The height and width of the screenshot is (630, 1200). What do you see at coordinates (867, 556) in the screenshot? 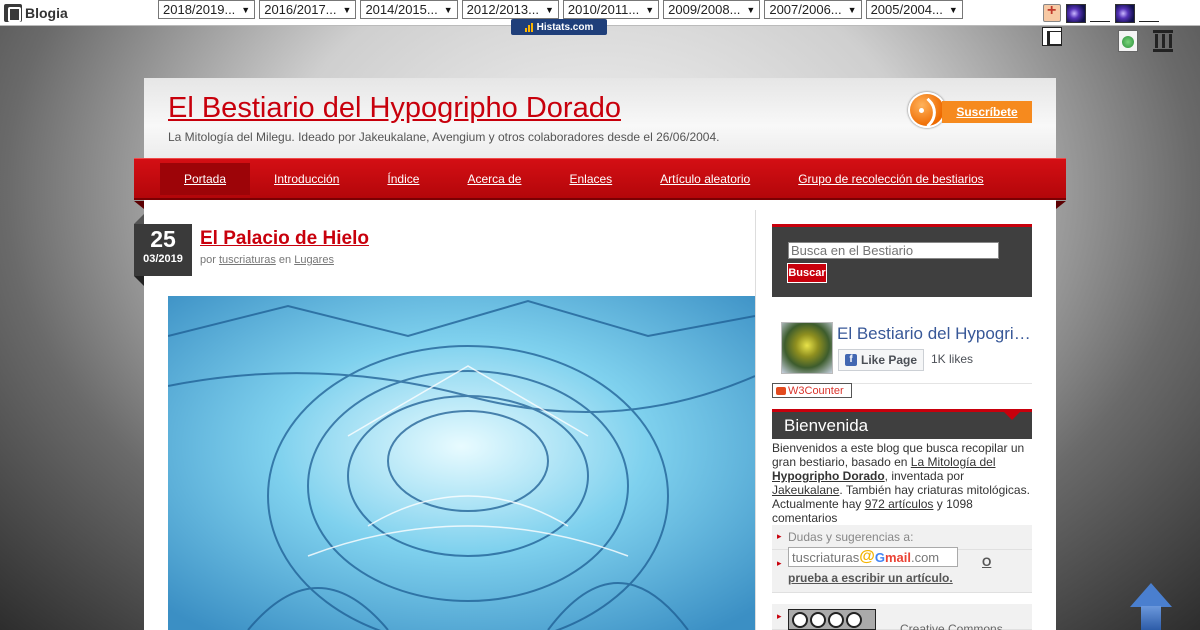
I see `at-sign-icon: @` at bounding box center [867, 556].